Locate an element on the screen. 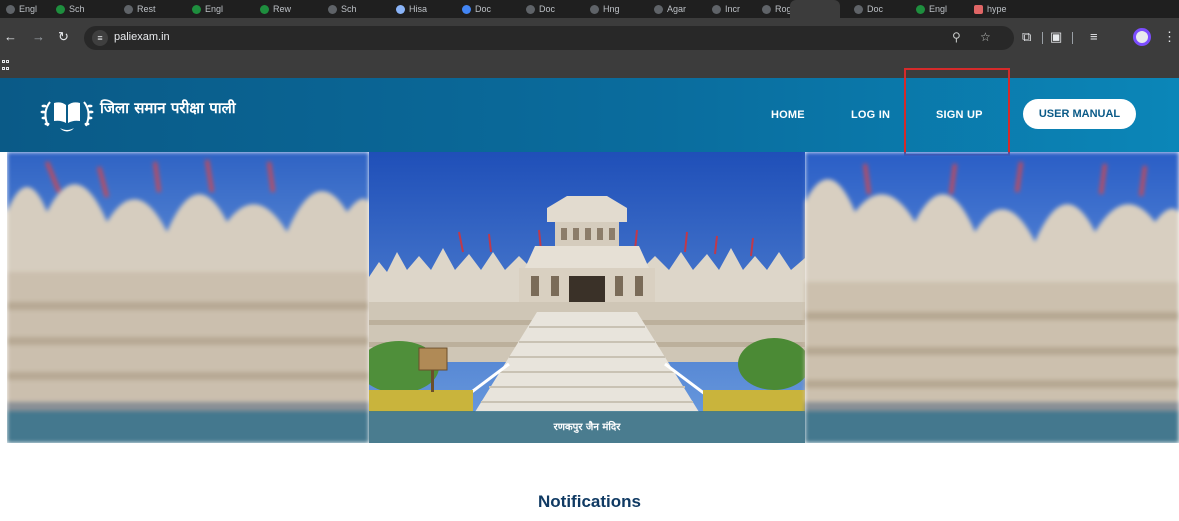 The image size is (1179, 521). slide-caption: रणकपुर जैन मंदिर is located at coordinates (587, 427).